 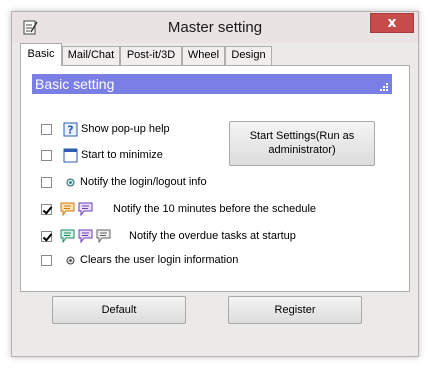 I want to click on option-label: Start to minimize, so click(x=122, y=155).